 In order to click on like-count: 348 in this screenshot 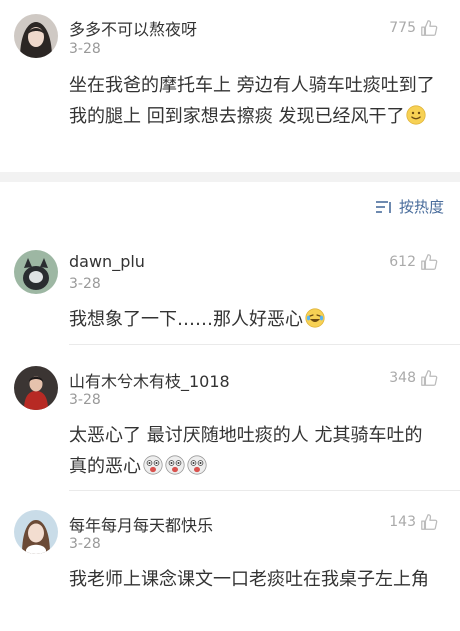, I will do `click(402, 378)`.